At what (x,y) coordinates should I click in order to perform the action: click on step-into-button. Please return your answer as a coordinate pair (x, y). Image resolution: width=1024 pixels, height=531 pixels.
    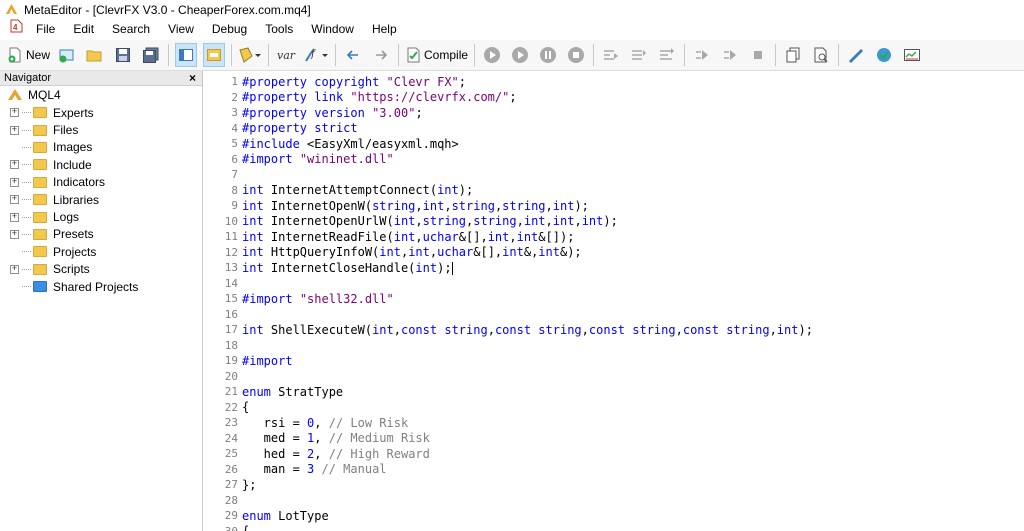
    Looking at the image, I should click on (611, 55).